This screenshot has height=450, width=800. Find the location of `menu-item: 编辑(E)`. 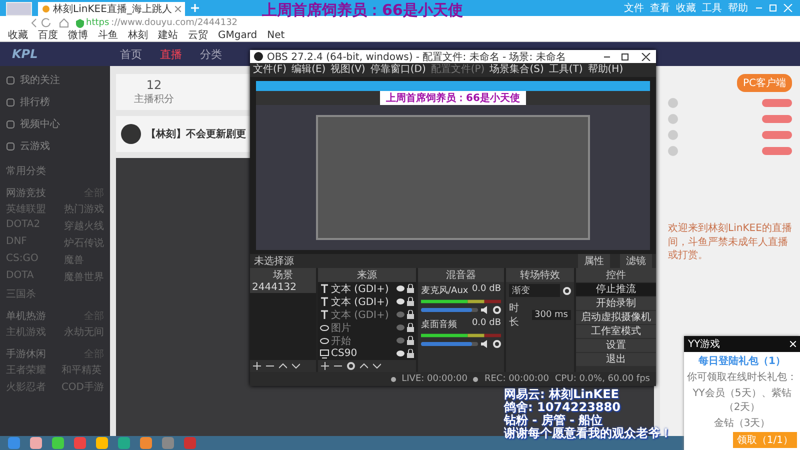

menu-item: 编辑(E) is located at coordinates (309, 70).